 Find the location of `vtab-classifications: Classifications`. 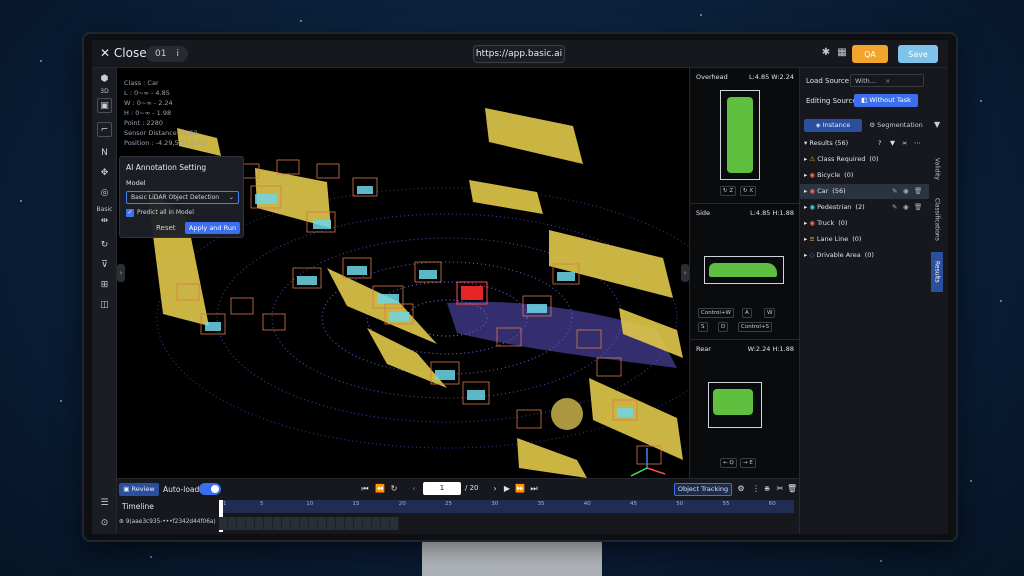

vtab-classifications: Classifications is located at coordinates (937, 219).